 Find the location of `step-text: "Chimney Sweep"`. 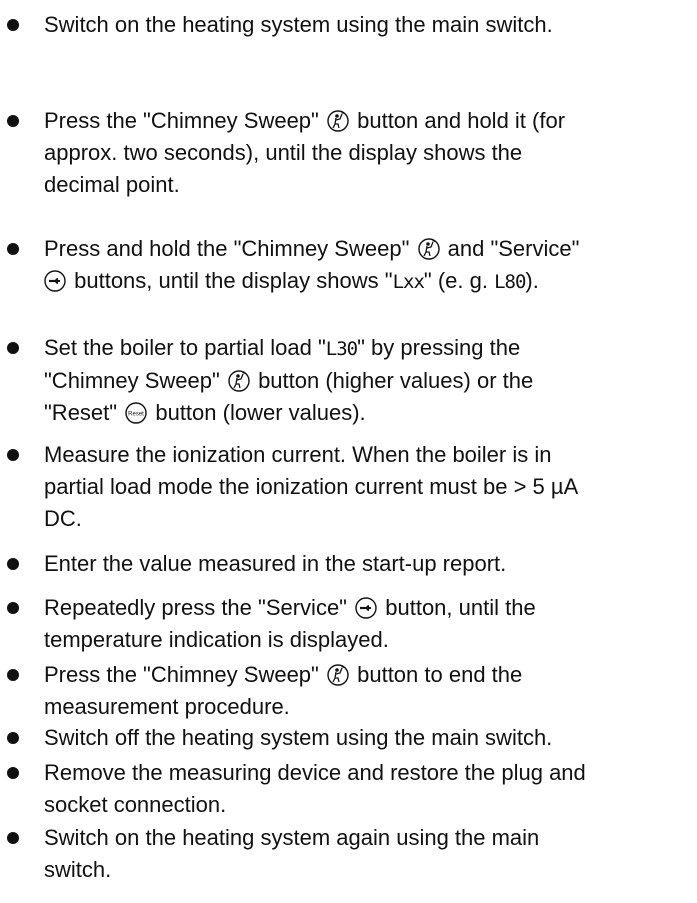

step-text: "Chimney Sweep" is located at coordinates (132, 380).